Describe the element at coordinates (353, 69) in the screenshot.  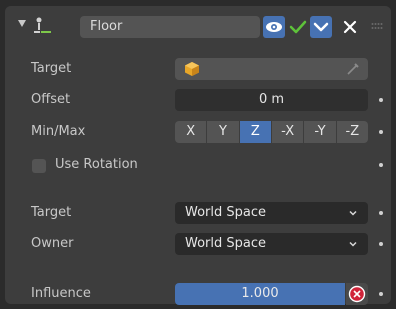
I see `eyedropper-icon` at that location.